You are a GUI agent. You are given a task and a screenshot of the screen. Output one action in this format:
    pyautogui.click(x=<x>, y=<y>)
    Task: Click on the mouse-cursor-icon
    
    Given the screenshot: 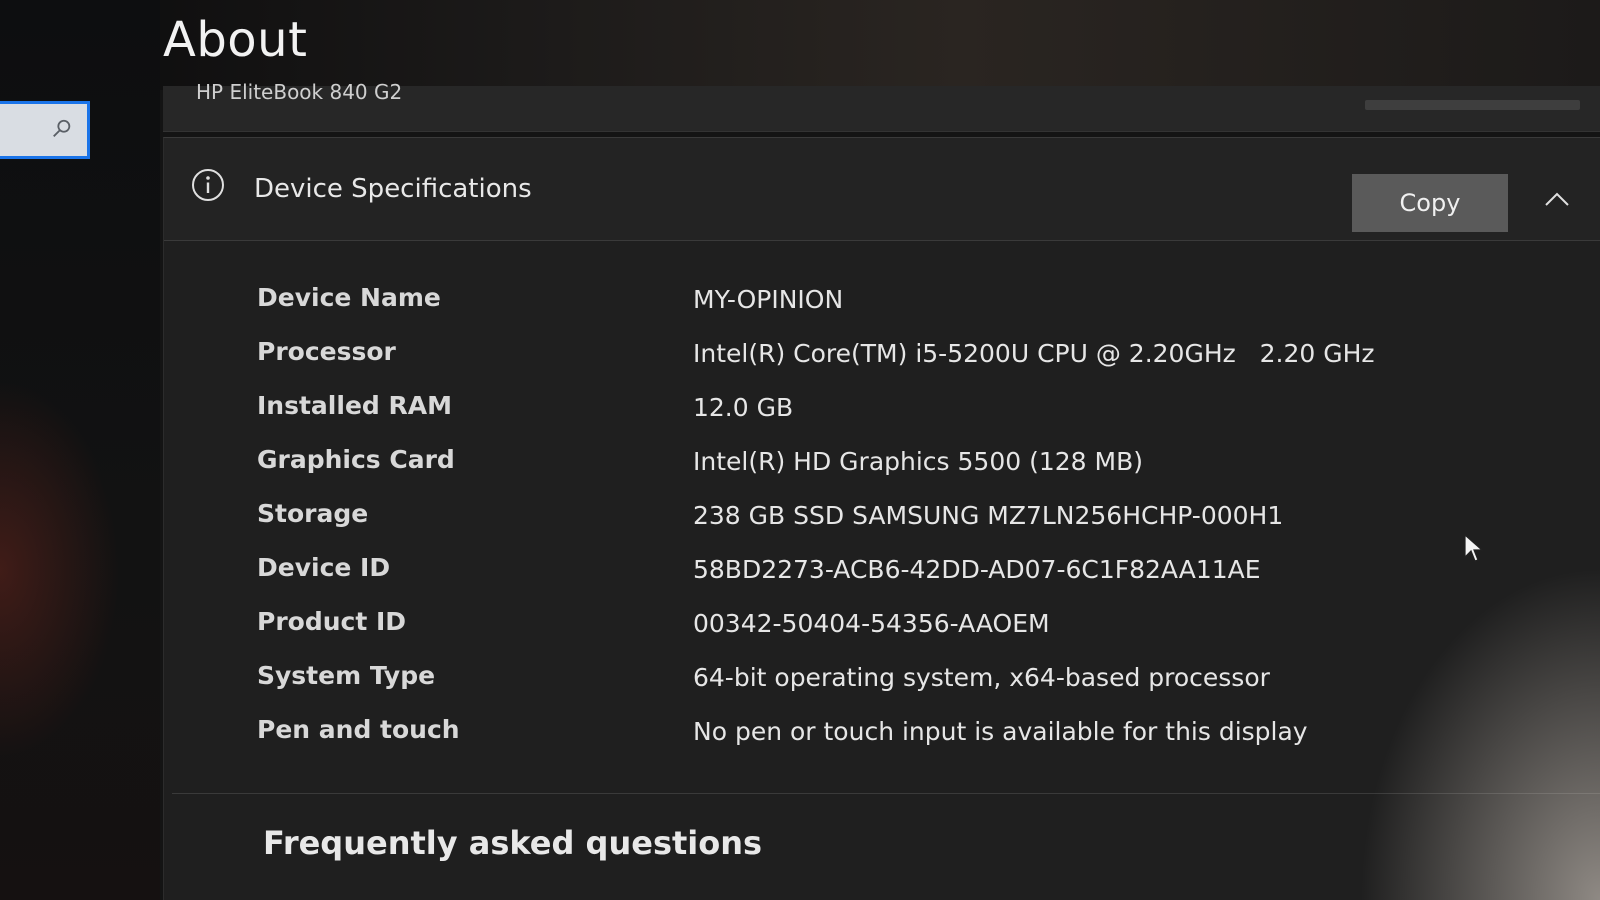 What is the action you would take?
    pyautogui.click(x=1474, y=547)
    